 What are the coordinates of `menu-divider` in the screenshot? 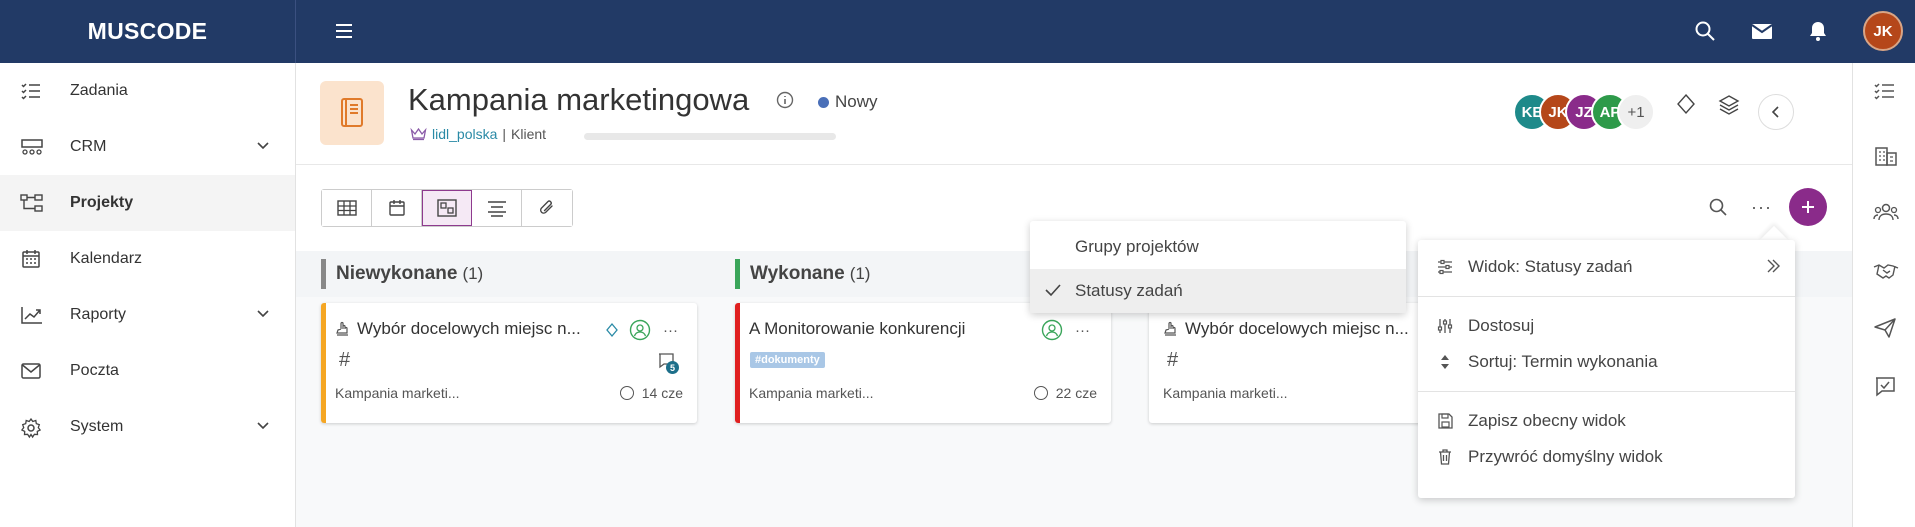 It's located at (1606, 391).